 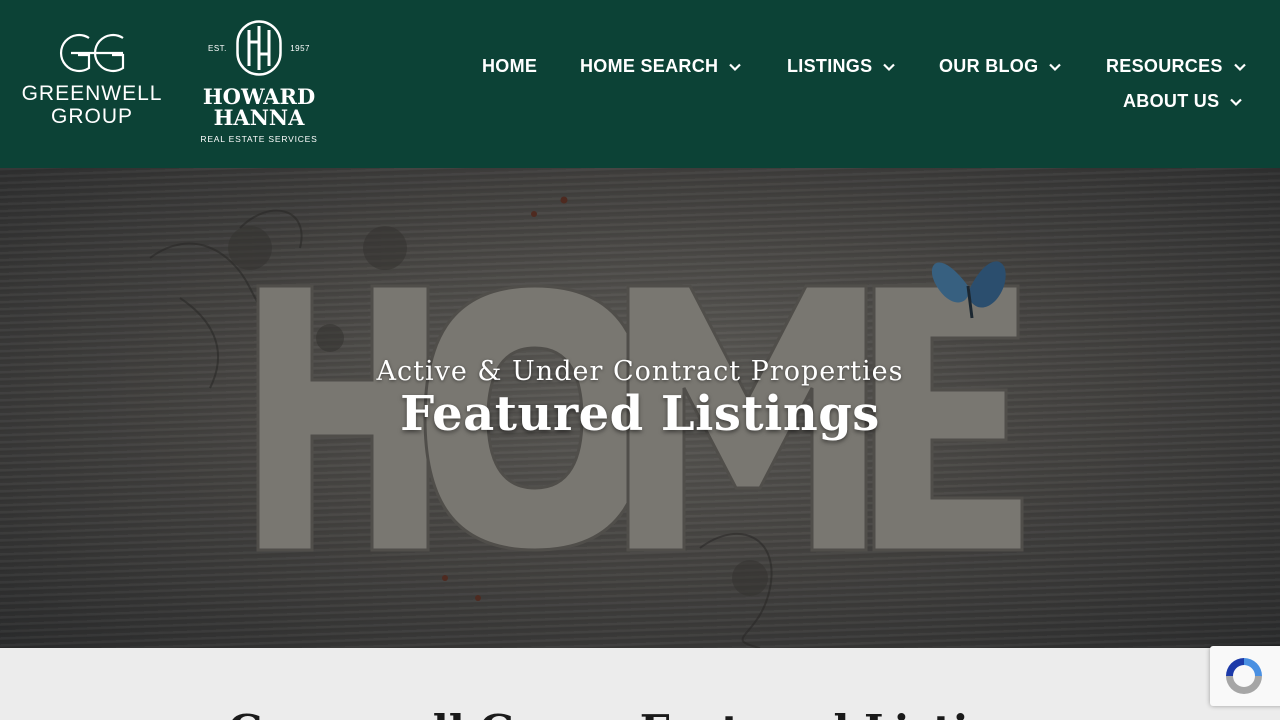 I want to click on section-heading: Greenwell Group Featured Listings, so click(x=640, y=713).